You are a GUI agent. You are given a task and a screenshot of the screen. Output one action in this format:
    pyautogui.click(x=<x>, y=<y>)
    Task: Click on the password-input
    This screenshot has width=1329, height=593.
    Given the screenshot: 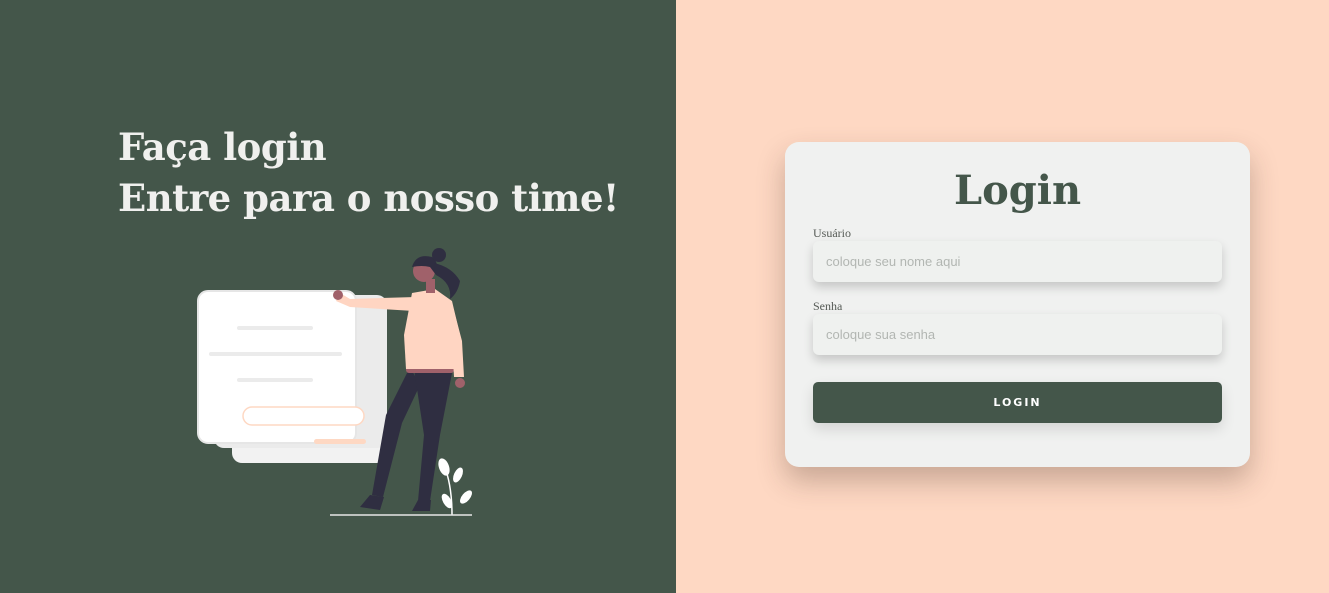 What is the action you would take?
    pyautogui.click(x=1017, y=334)
    